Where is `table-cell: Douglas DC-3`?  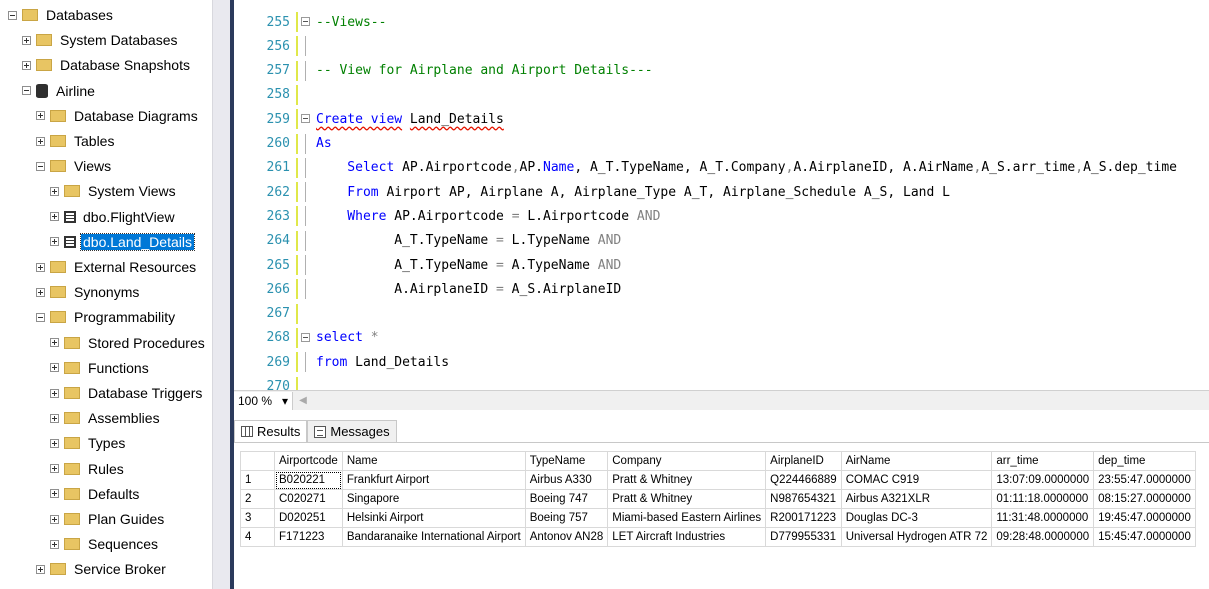 table-cell: Douglas DC-3 is located at coordinates (916, 518).